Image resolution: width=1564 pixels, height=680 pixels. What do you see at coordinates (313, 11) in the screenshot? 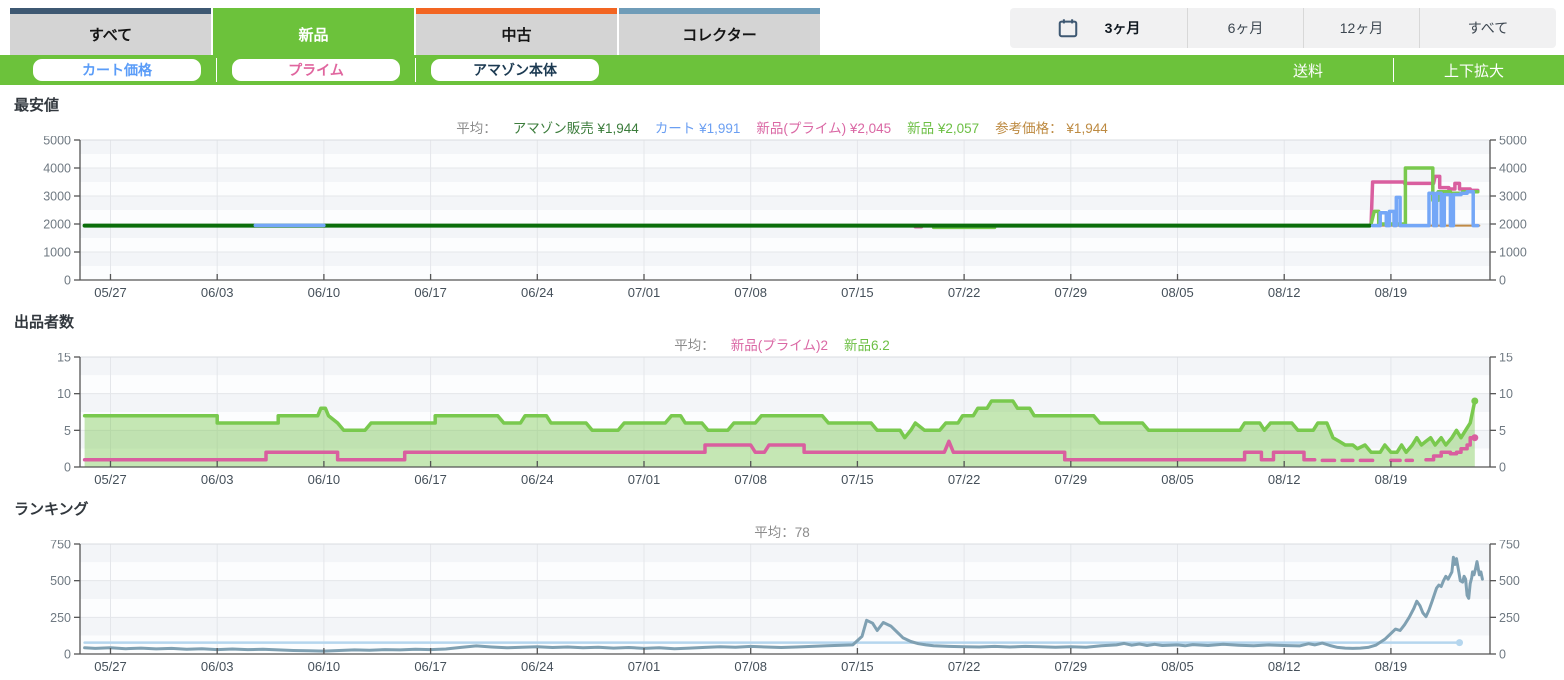
I see `tab-new-accent-strip` at bounding box center [313, 11].